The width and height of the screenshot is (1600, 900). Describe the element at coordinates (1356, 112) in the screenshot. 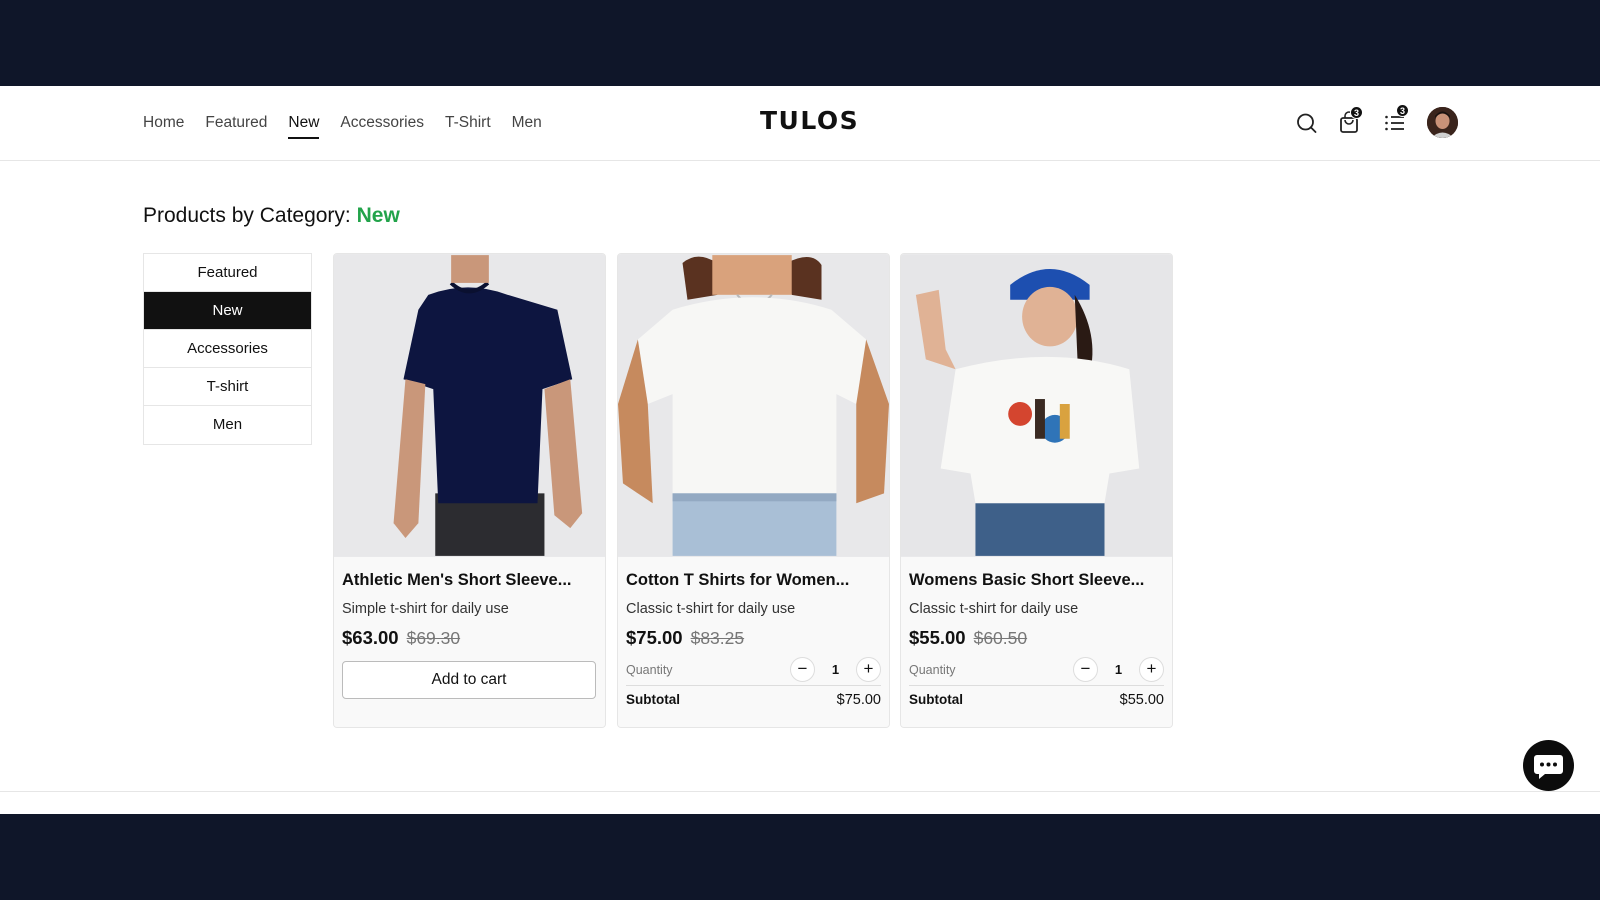

I see `cart-count-badge: 3` at that location.